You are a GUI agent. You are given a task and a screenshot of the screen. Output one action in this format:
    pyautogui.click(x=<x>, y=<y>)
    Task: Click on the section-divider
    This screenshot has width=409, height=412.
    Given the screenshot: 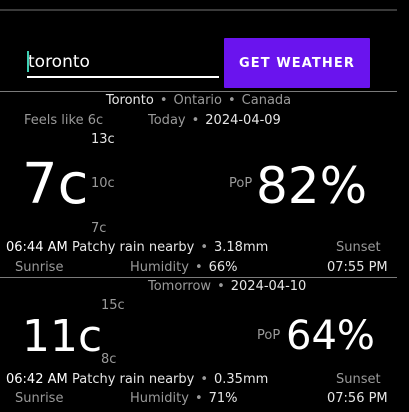 What is the action you would take?
    pyautogui.click(x=198, y=91)
    